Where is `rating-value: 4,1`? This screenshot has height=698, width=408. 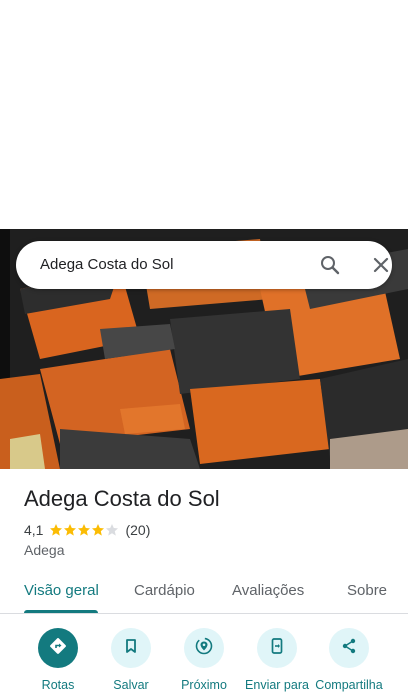
rating-value: 4,1 is located at coordinates (34, 530).